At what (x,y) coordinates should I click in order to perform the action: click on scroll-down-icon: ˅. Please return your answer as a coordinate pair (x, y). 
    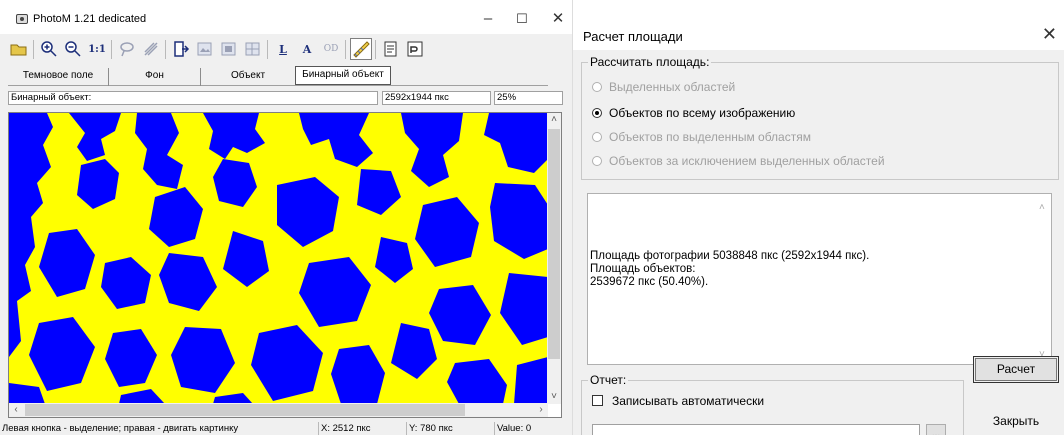
    Looking at the image, I should click on (554, 397).